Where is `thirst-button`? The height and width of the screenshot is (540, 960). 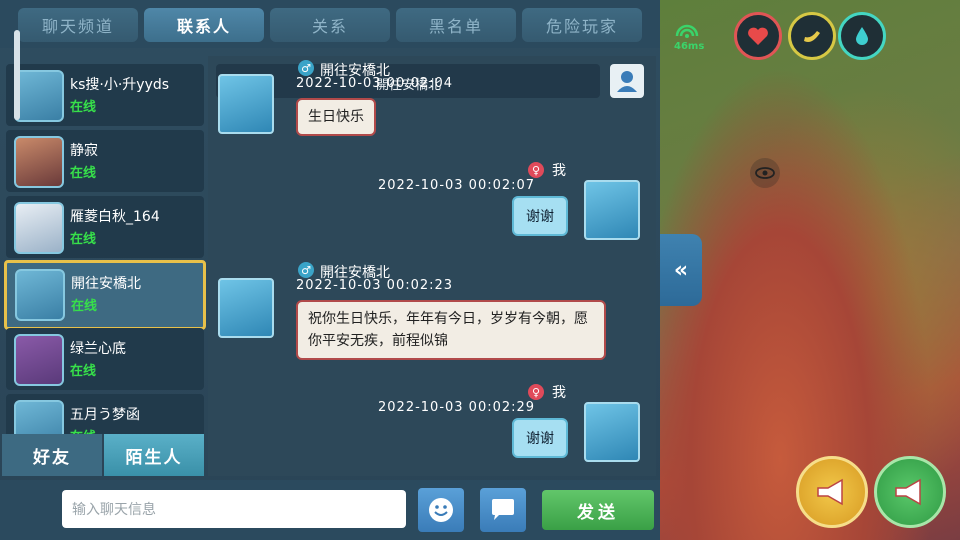 thirst-button is located at coordinates (862, 36).